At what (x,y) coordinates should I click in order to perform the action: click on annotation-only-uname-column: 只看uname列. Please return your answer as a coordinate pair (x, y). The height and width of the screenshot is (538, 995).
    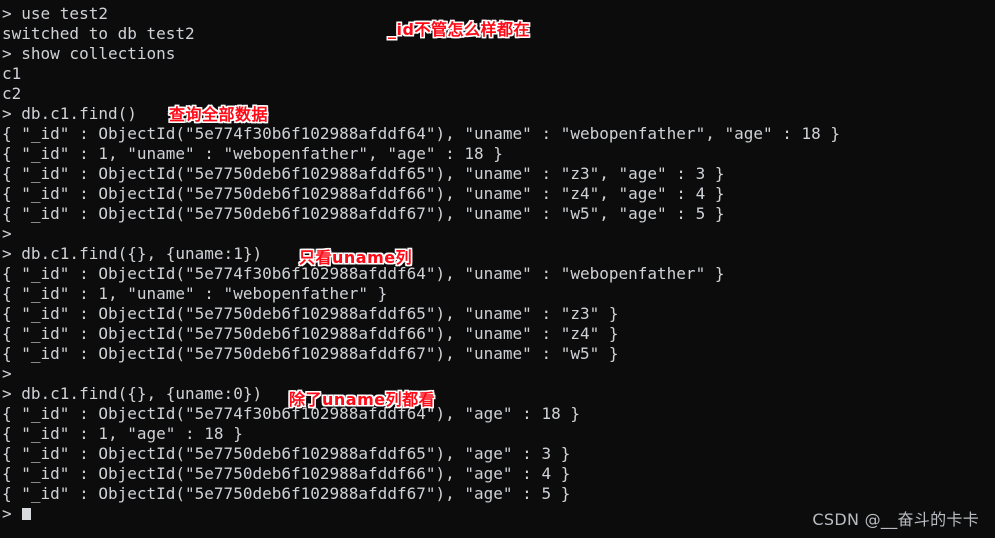
    Looking at the image, I should click on (356, 257).